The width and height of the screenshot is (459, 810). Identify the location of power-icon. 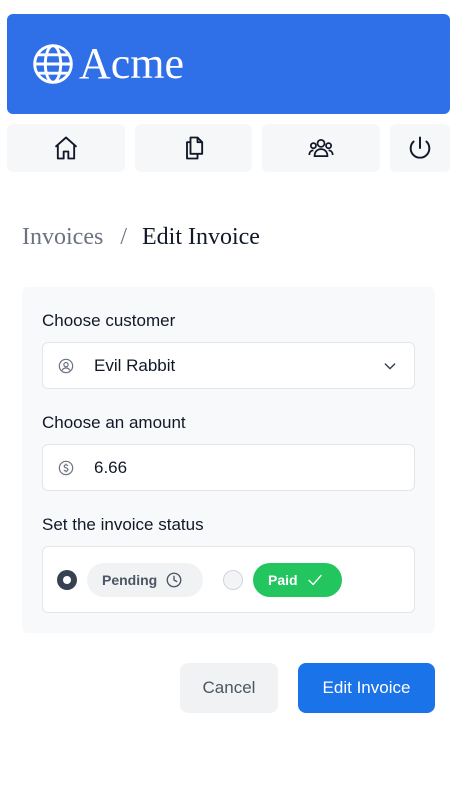
(420, 147).